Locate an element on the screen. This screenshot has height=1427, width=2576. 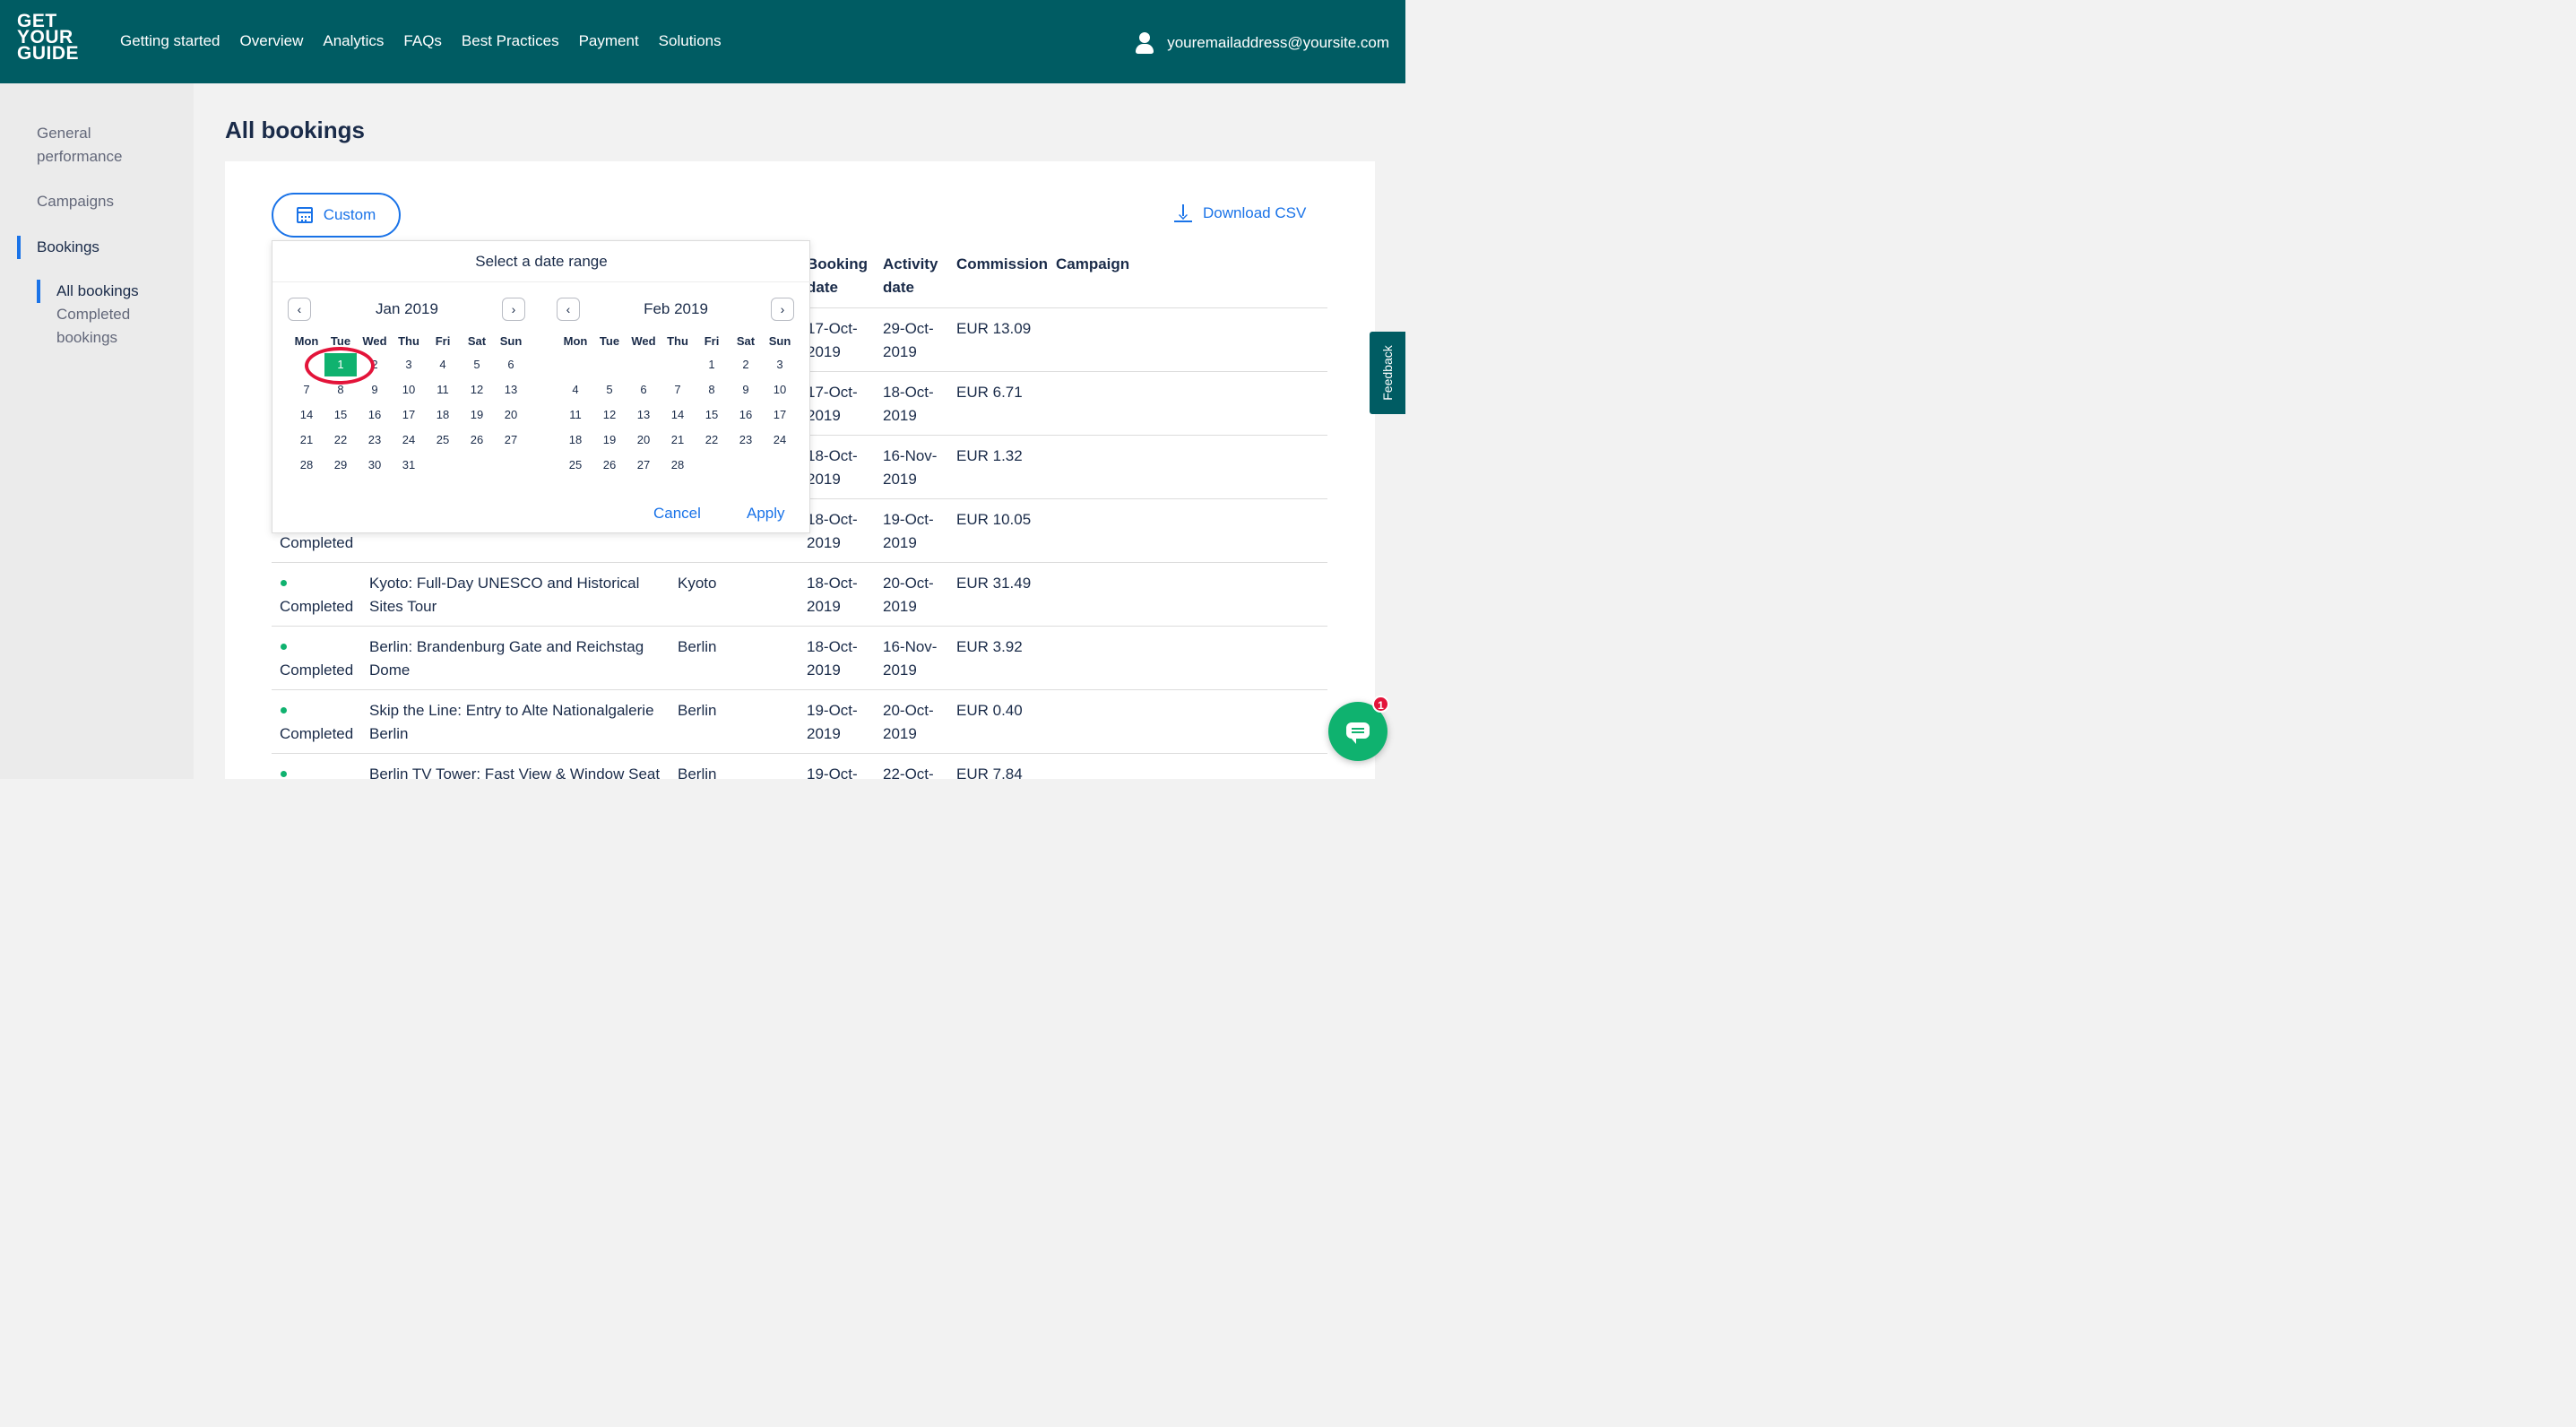
cancel-button: Cancel is located at coordinates (677, 514).